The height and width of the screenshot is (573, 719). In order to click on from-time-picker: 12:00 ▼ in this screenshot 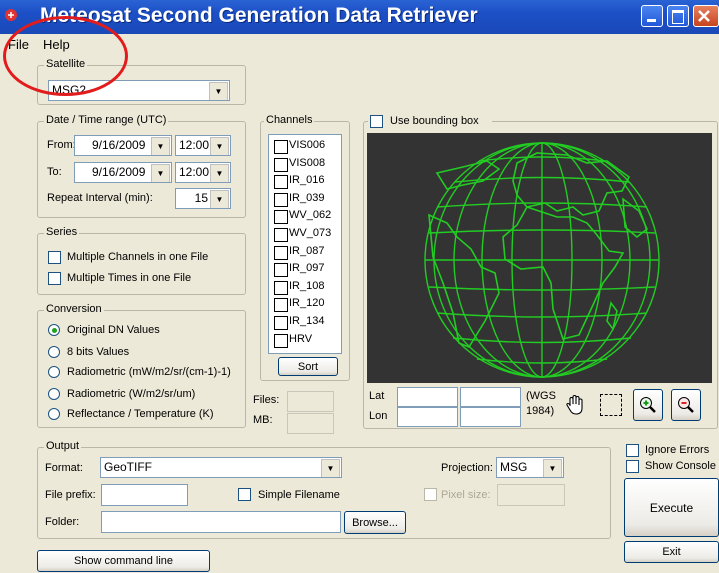, I will do `click(203, 145)`.